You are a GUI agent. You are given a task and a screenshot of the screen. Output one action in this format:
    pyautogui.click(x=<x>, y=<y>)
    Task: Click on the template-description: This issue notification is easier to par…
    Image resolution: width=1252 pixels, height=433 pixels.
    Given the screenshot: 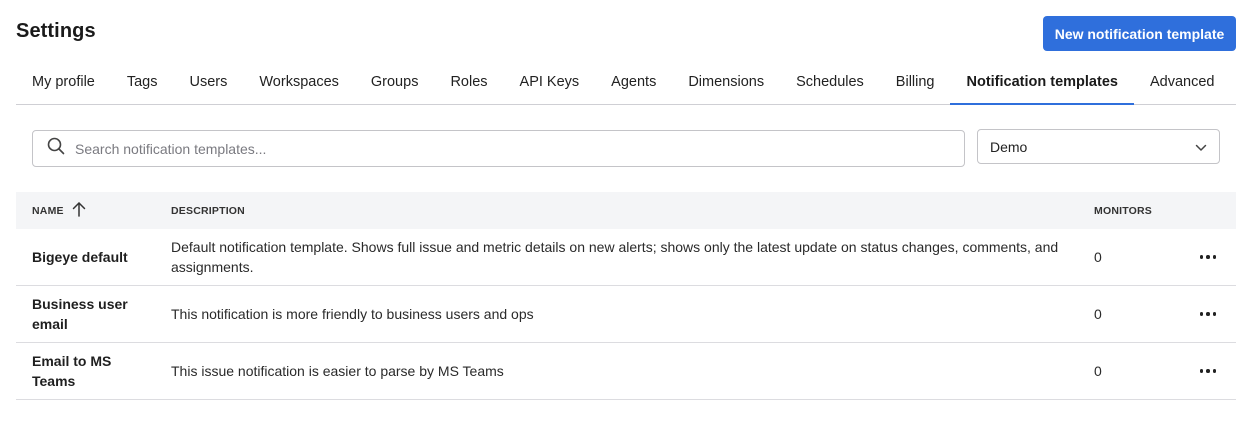 What is the action you would take?
    pyautogui.click(x=337, y=371)
    